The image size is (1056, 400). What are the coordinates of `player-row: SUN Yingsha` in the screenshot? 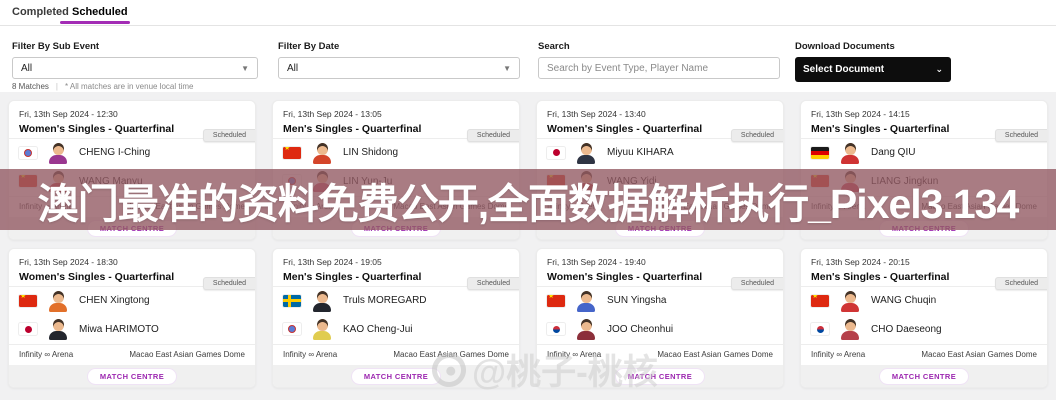 It's located at (660, 301).